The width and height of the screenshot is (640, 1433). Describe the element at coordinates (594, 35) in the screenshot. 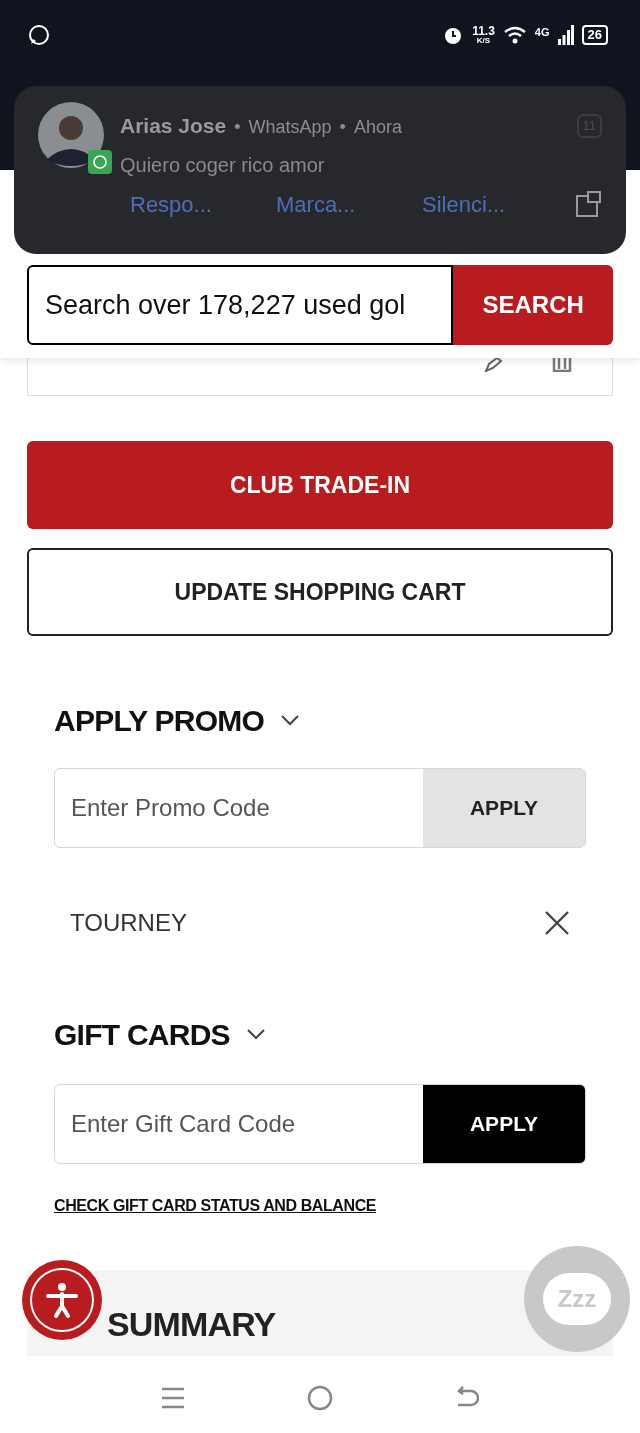

I see `battery-indicator: 26` at that location.